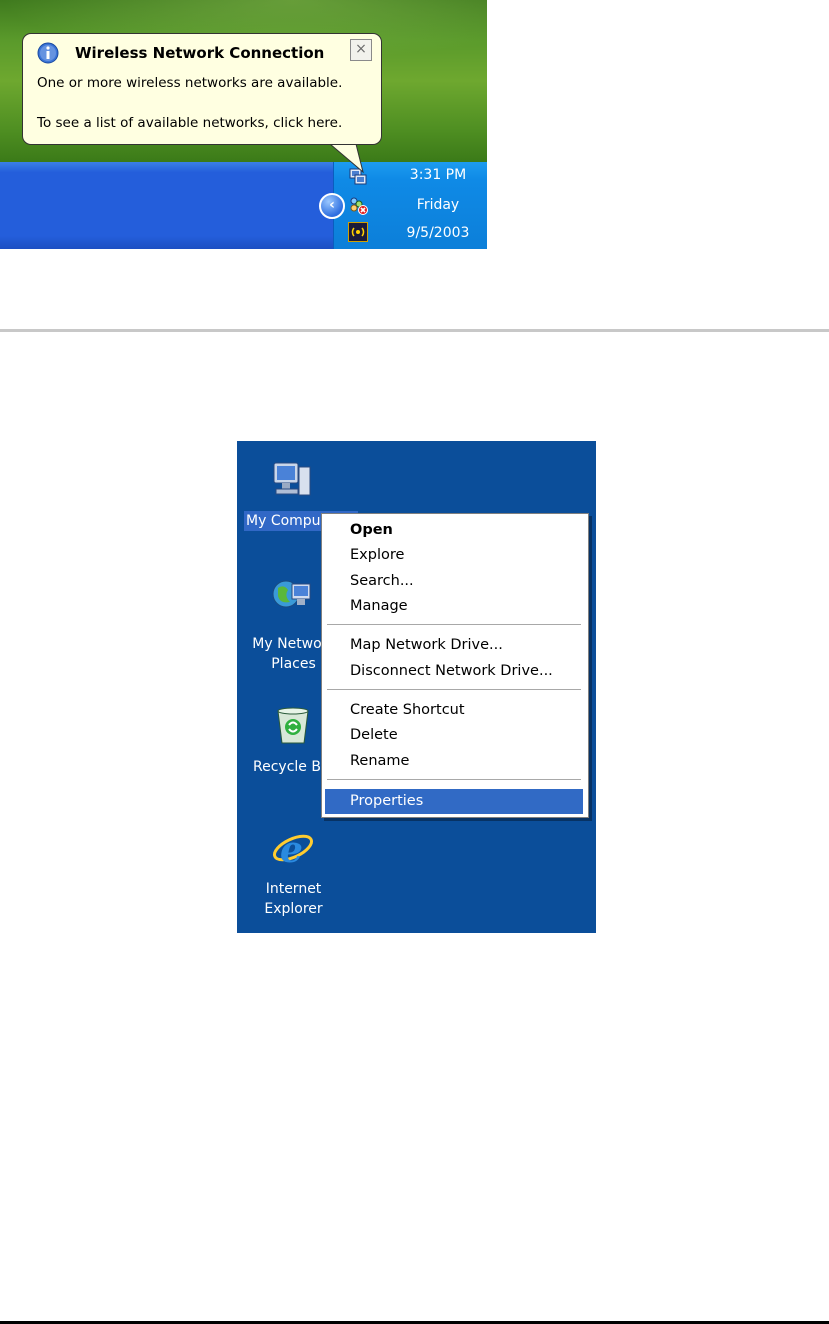 This screenshot has height=1324, width=829. What do you see at coordinates (454, 555) in the screenshot?
I see `menu-item-explore: Explore` at bounding box center [454, 555].